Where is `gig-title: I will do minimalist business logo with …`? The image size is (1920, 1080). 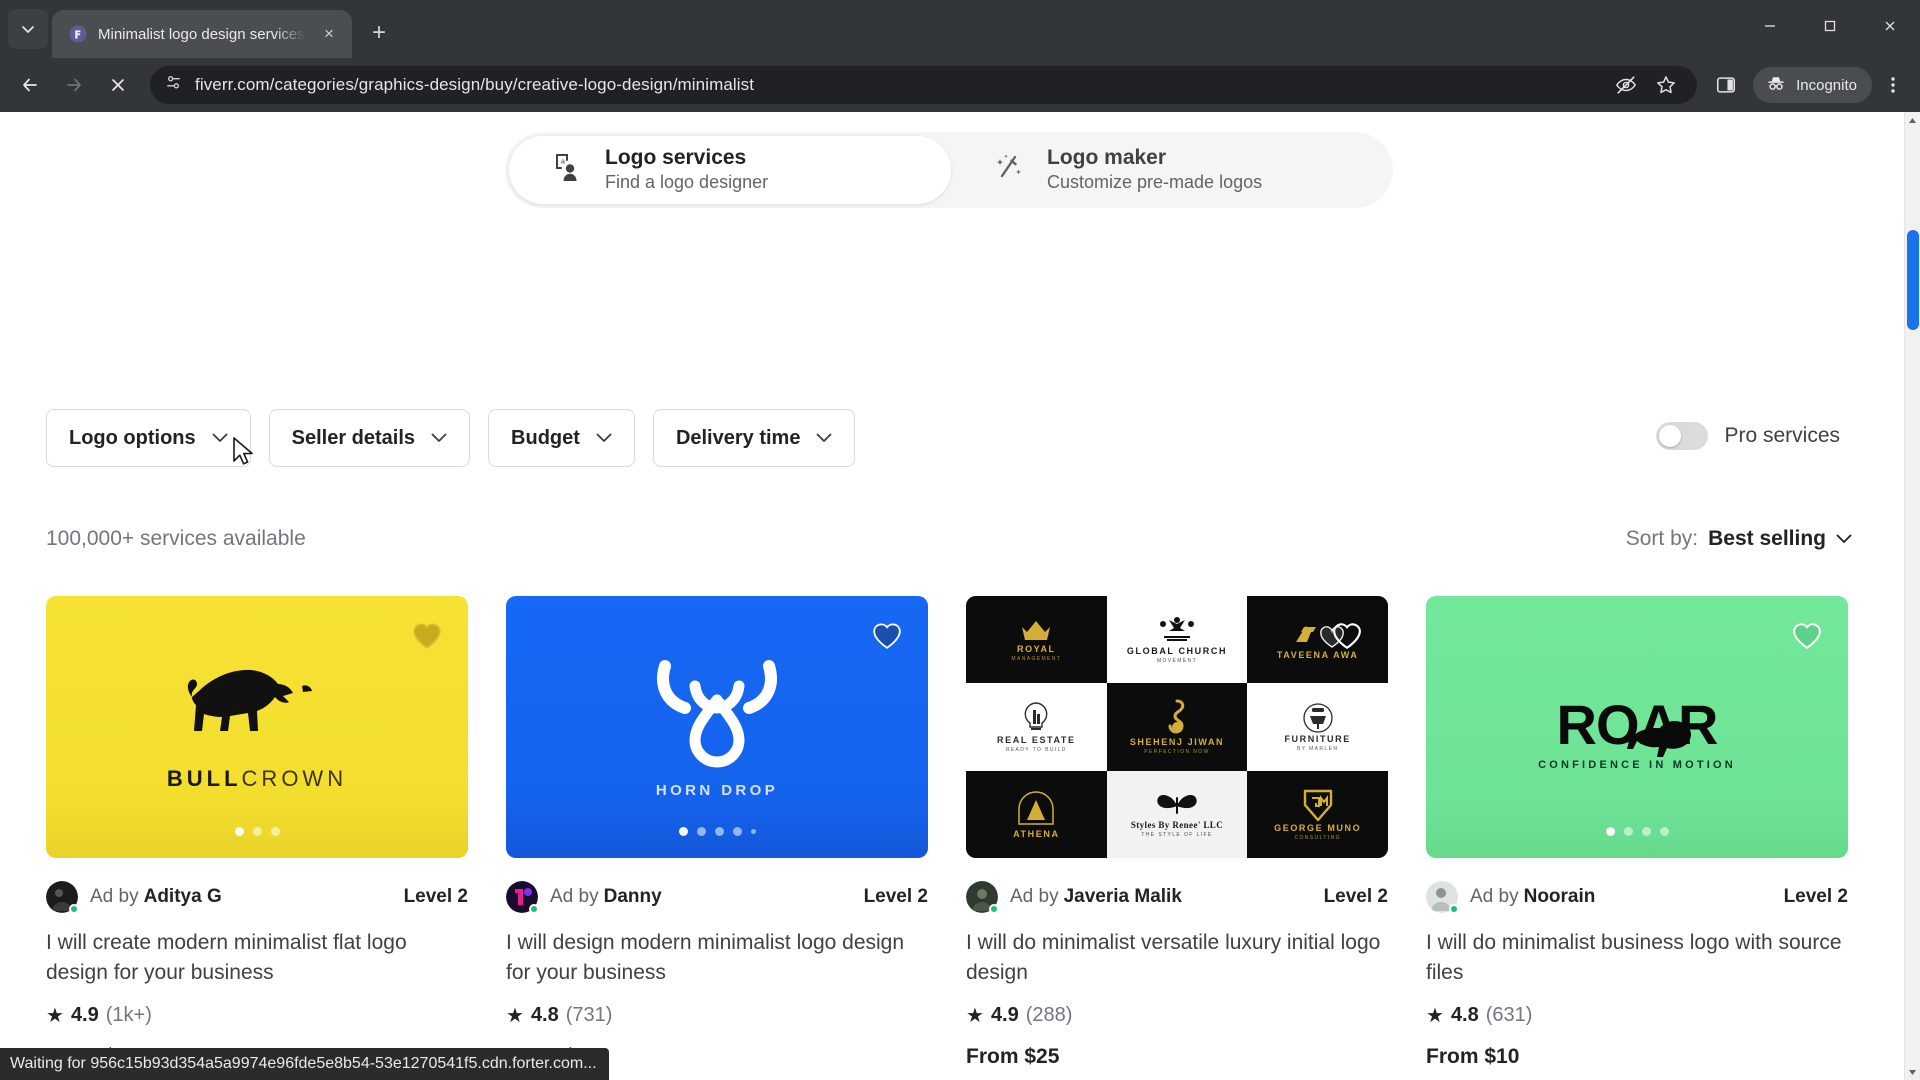 gig-title: I will do minimalist business logo with … is located at coordinates (1637, 958).